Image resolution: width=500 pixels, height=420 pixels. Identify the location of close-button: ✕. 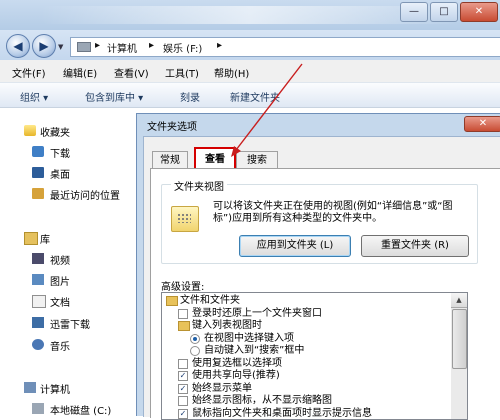
(479, 12).